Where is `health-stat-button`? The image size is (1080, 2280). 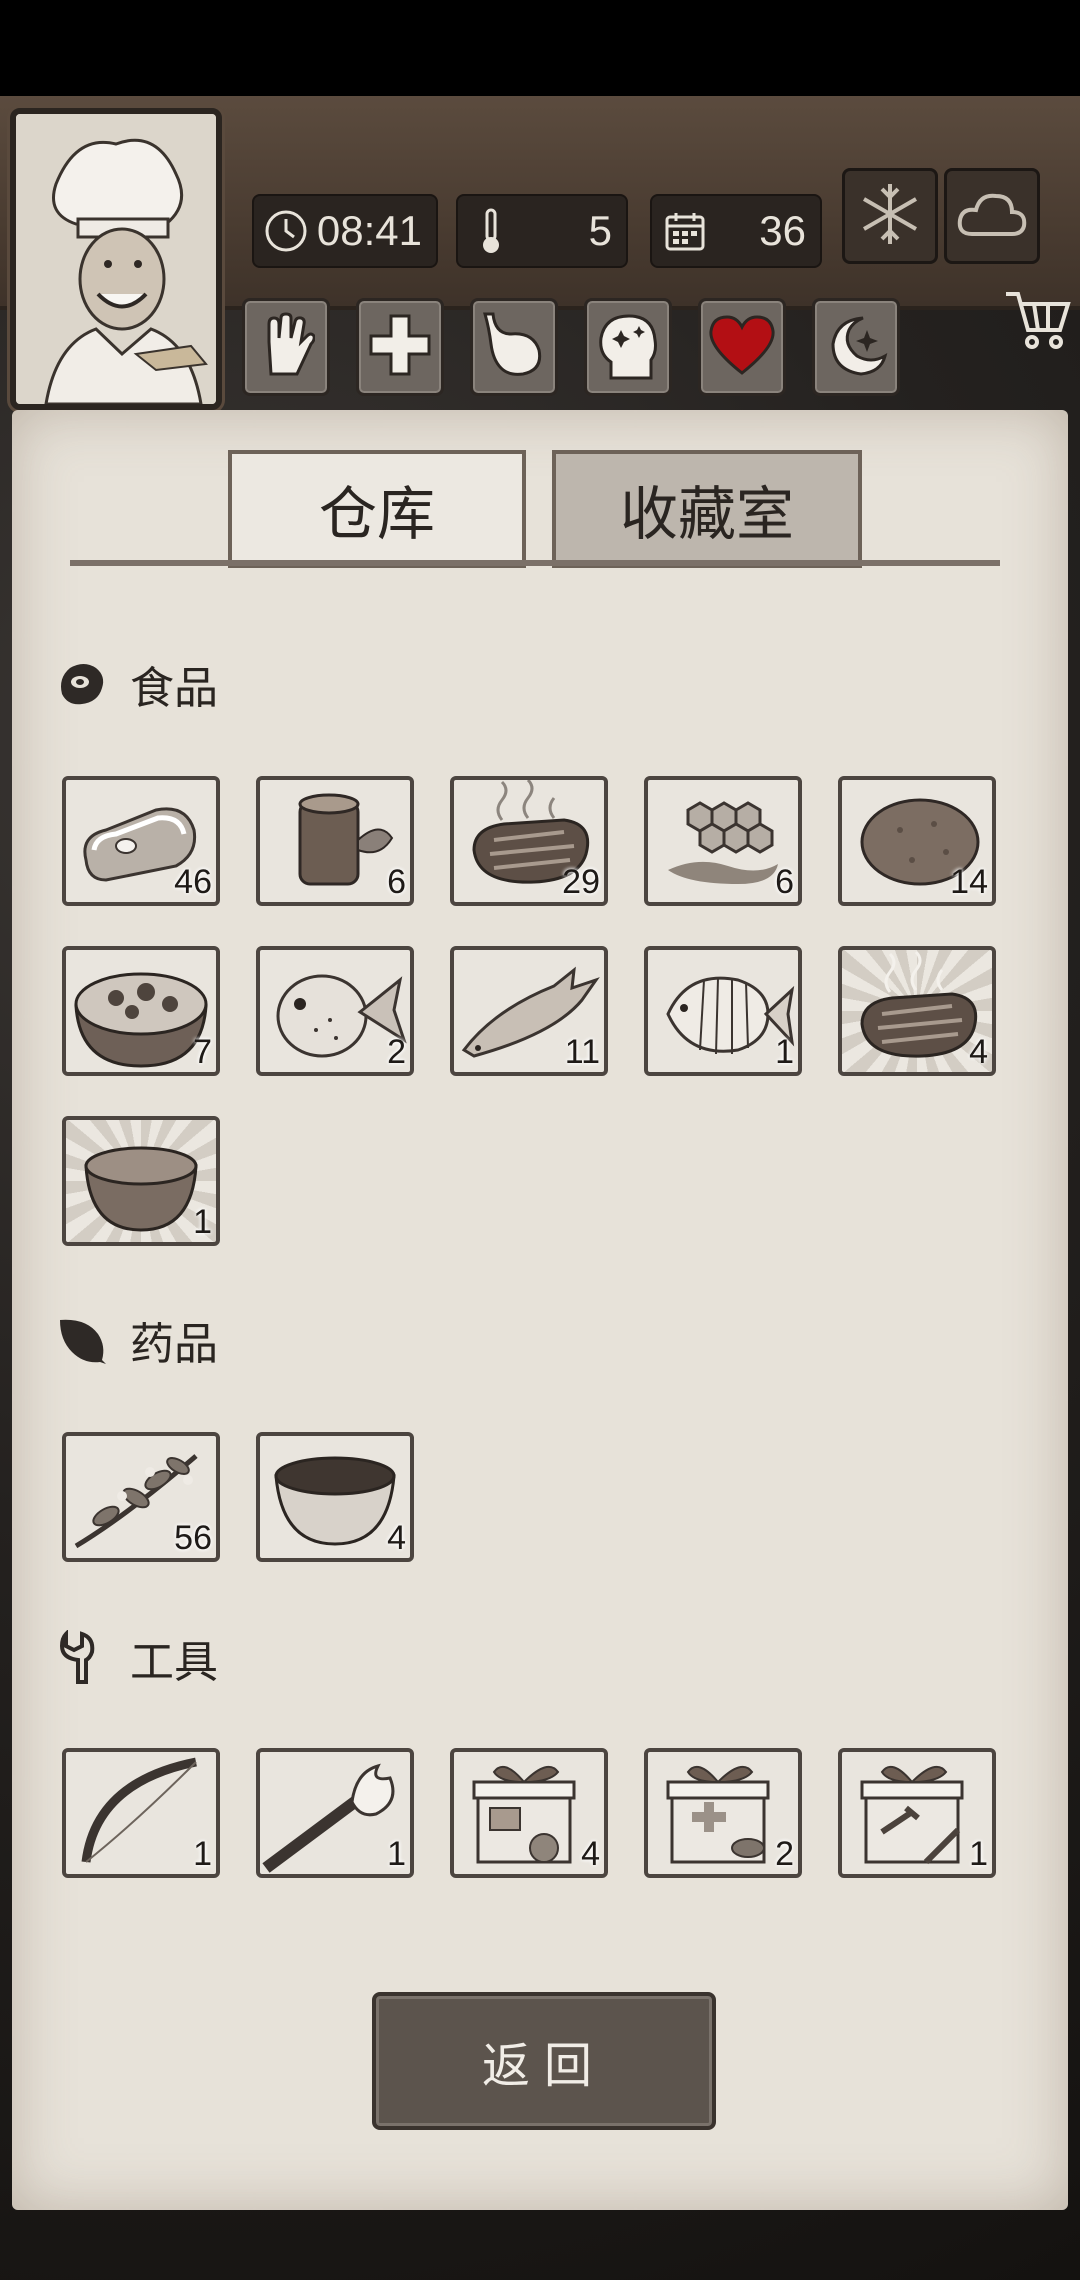
health-stat-button is located at coordinates (400, 347).